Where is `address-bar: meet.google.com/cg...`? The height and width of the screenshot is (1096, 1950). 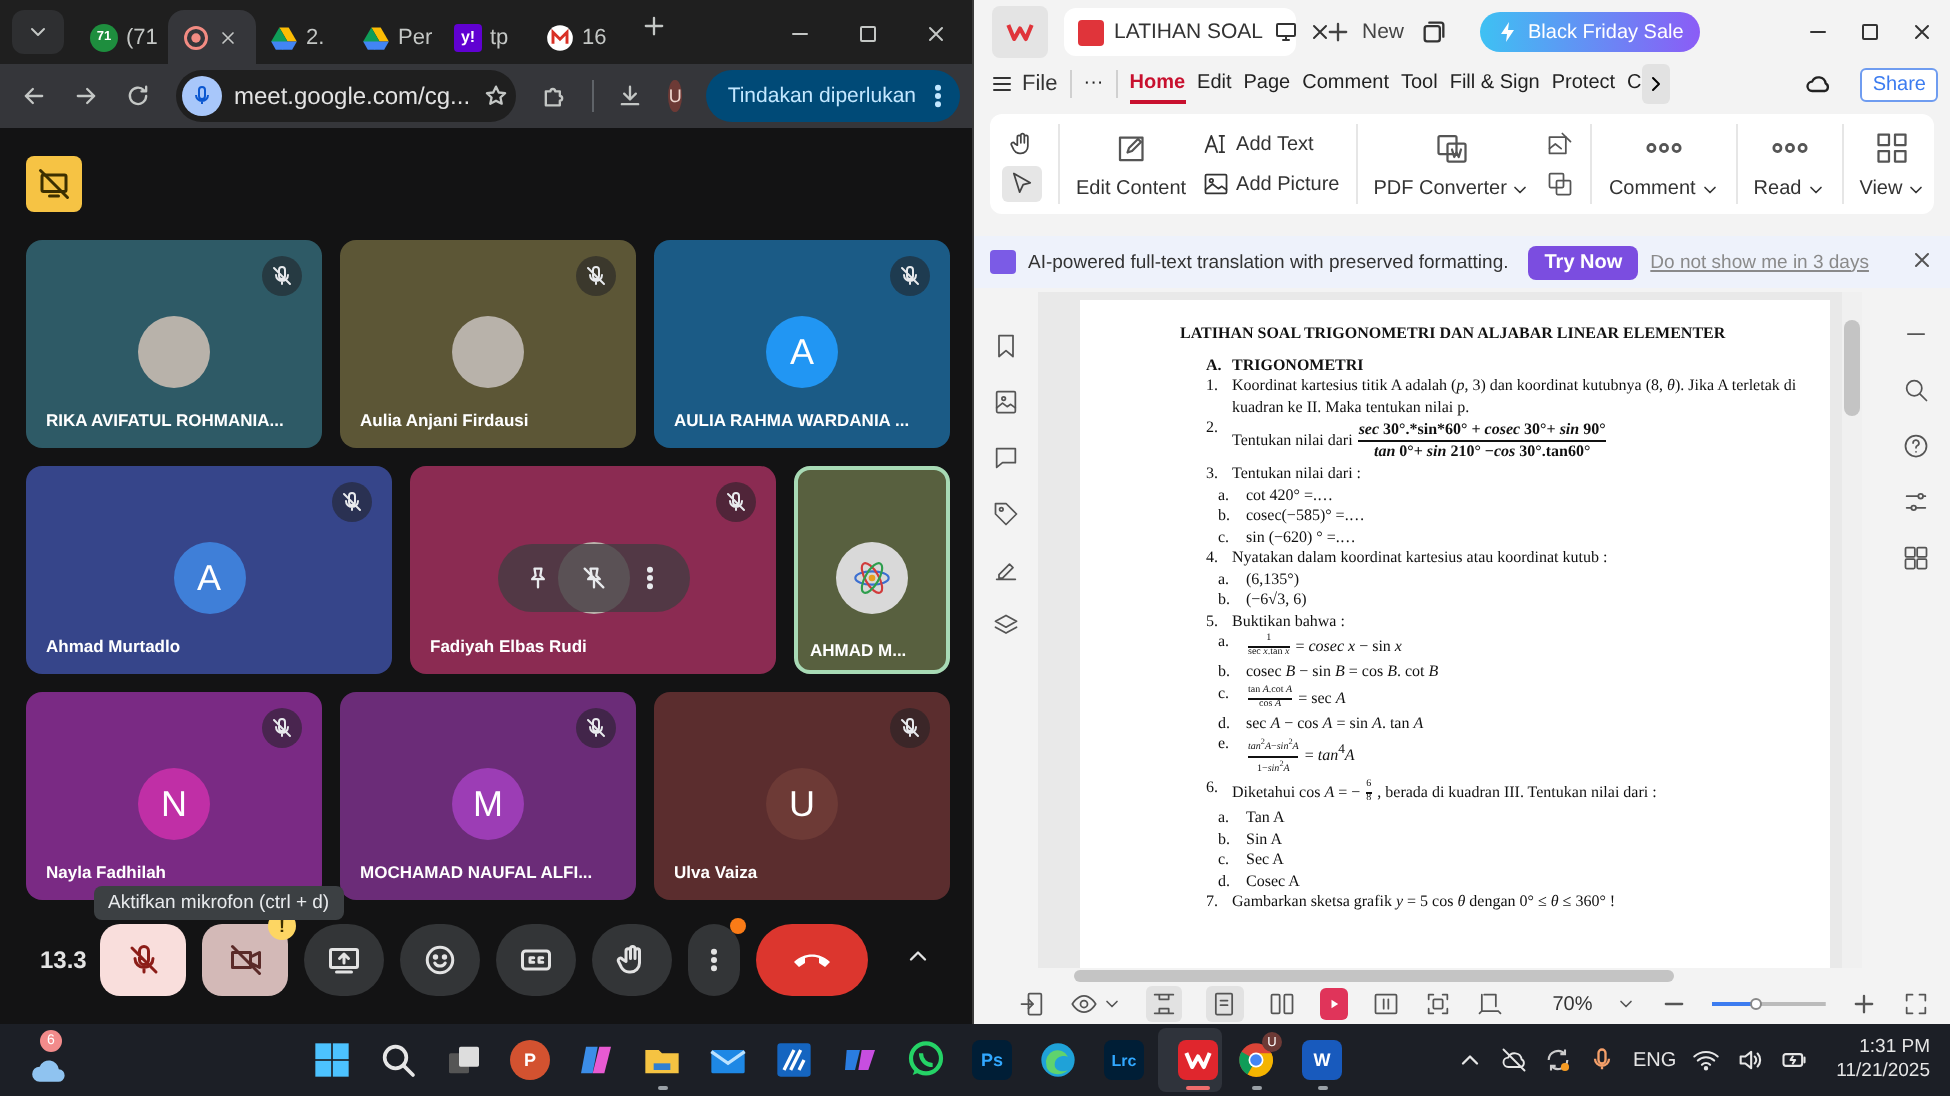
address-bar: meet.google.com/cg... is located at coordinates (346, 96).